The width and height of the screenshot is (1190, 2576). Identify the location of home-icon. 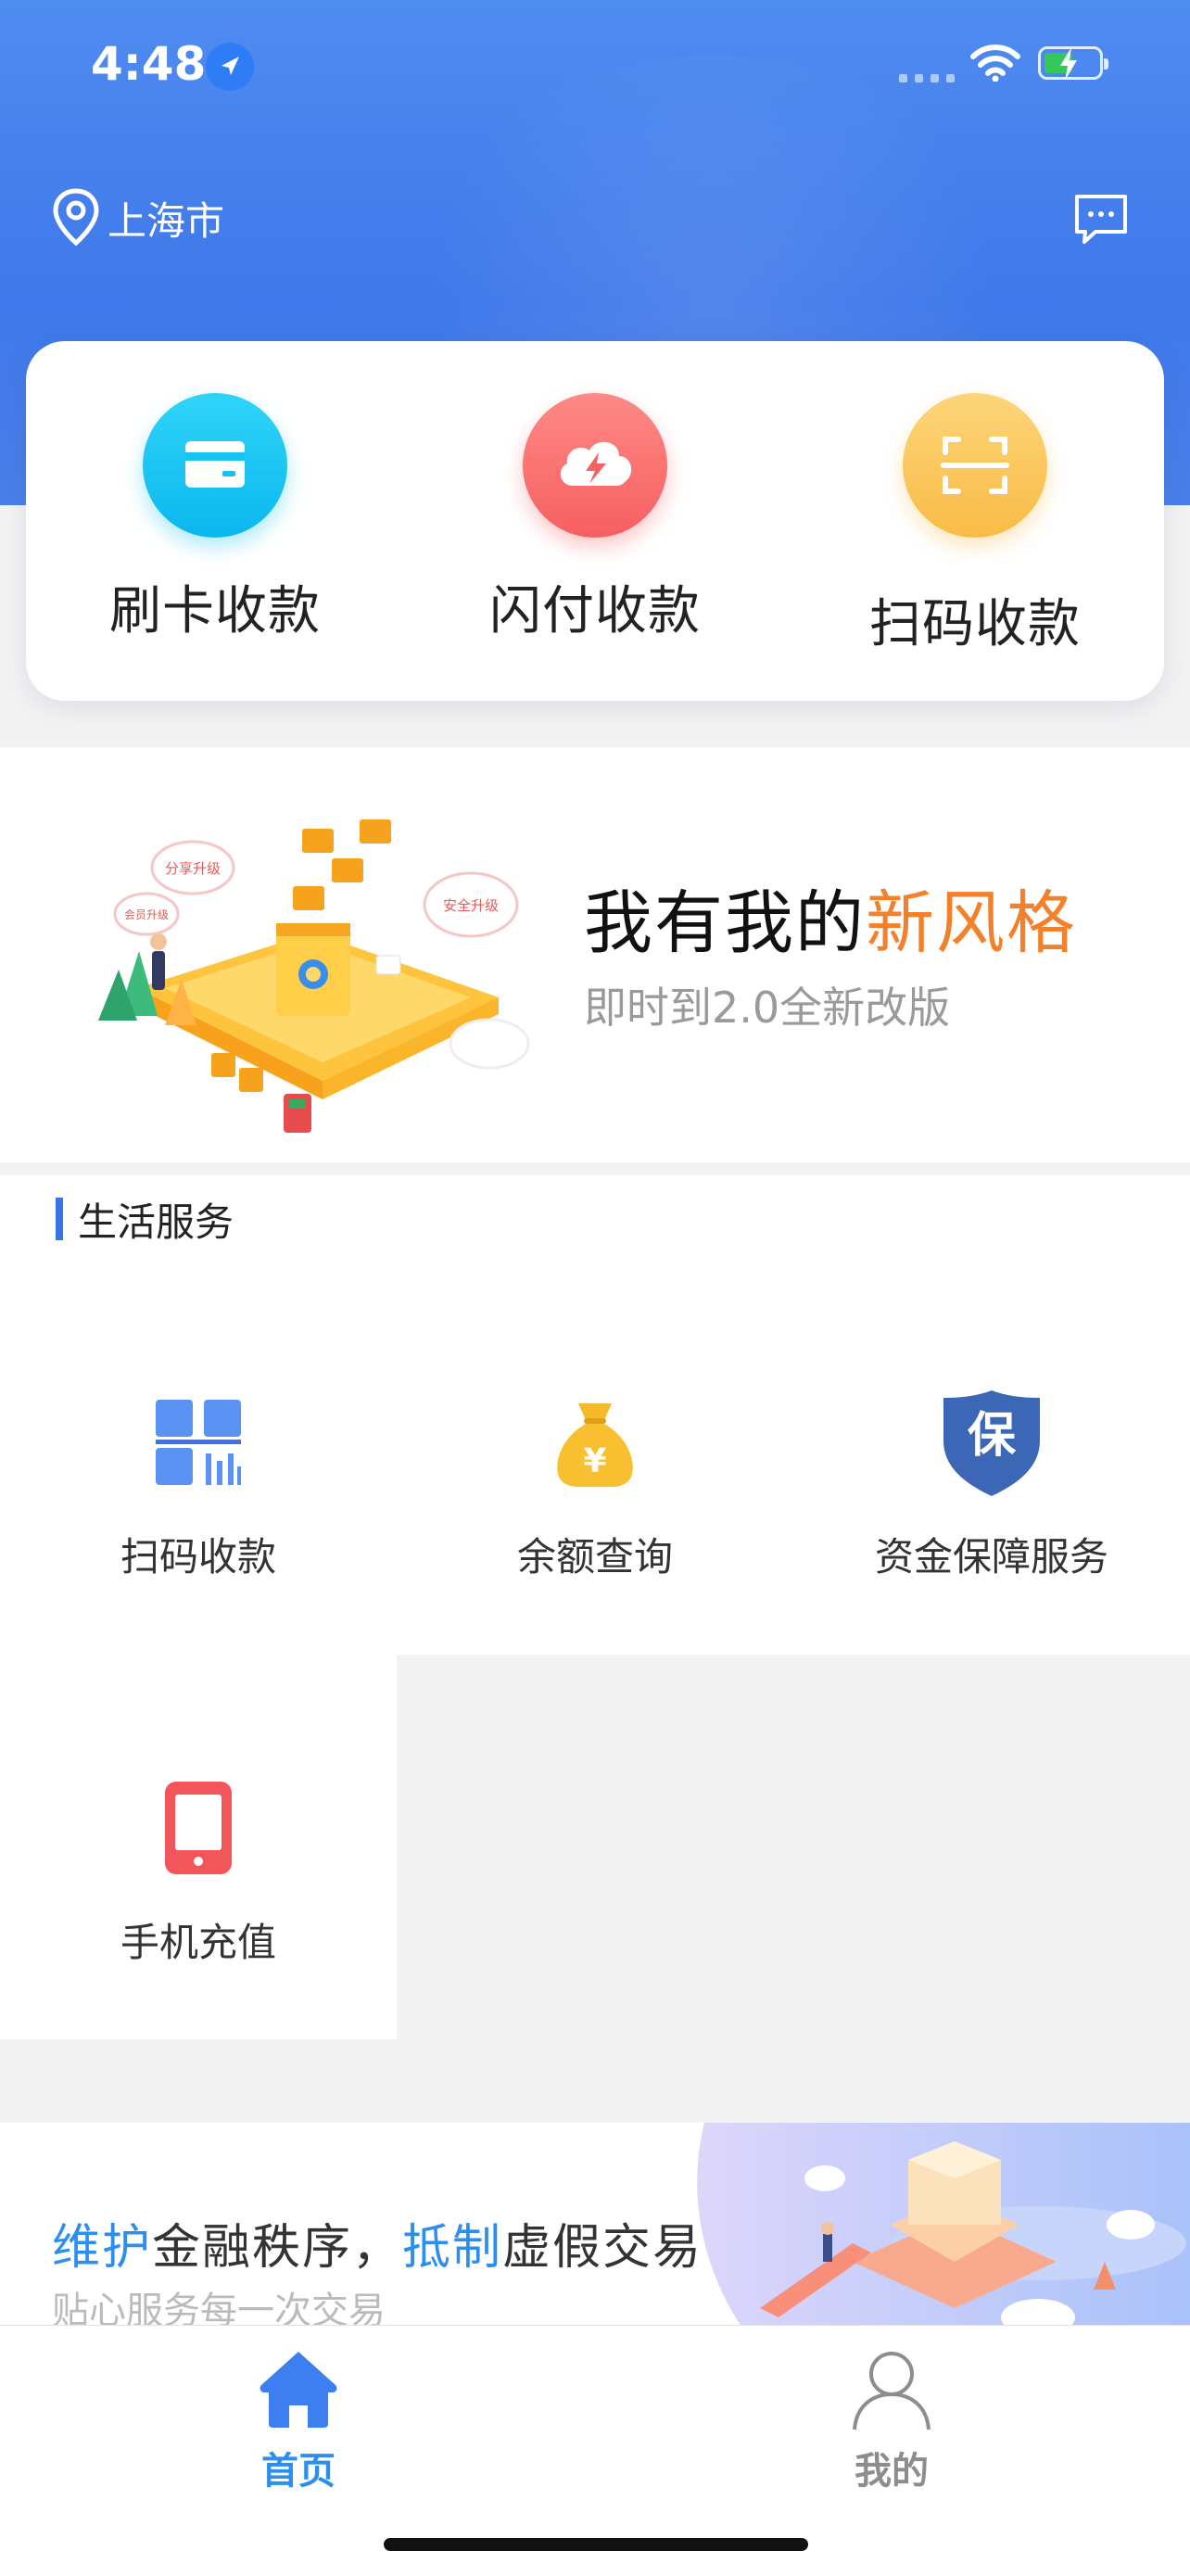
(298, 2390).